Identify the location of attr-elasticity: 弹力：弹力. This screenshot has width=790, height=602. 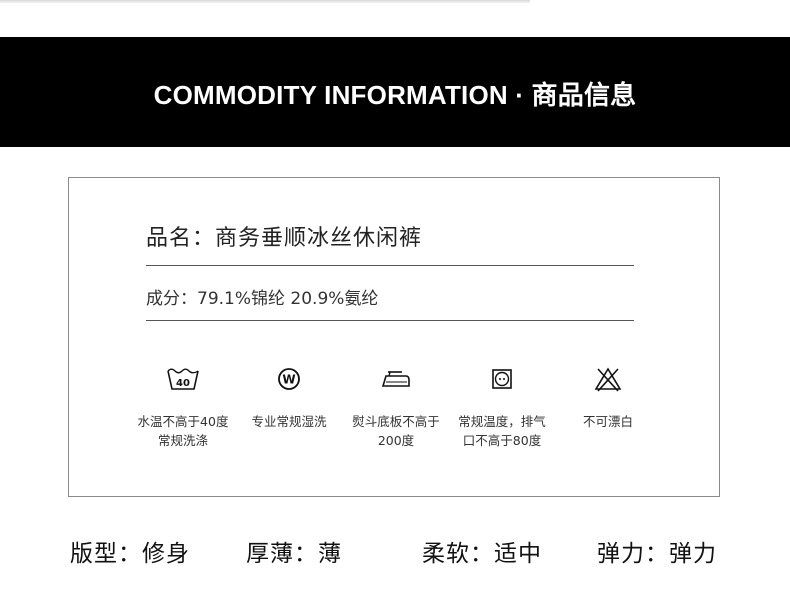
(657, 554).